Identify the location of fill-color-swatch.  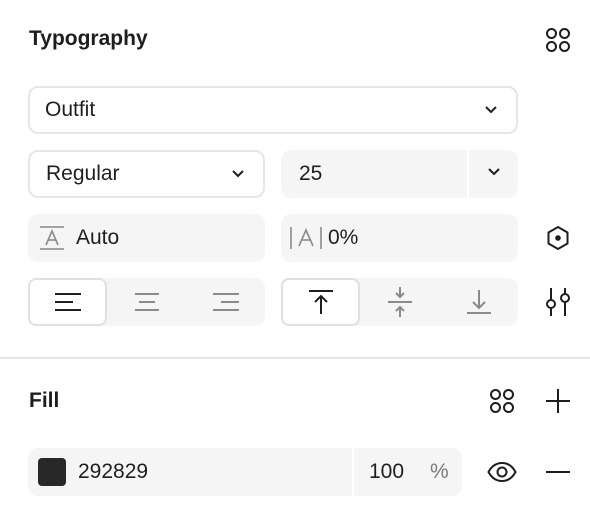
(52, 472).